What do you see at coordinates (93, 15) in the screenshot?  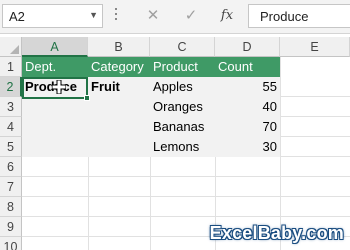 I see `chevron-down-icon: ▼` at bounding box center [93, 15].